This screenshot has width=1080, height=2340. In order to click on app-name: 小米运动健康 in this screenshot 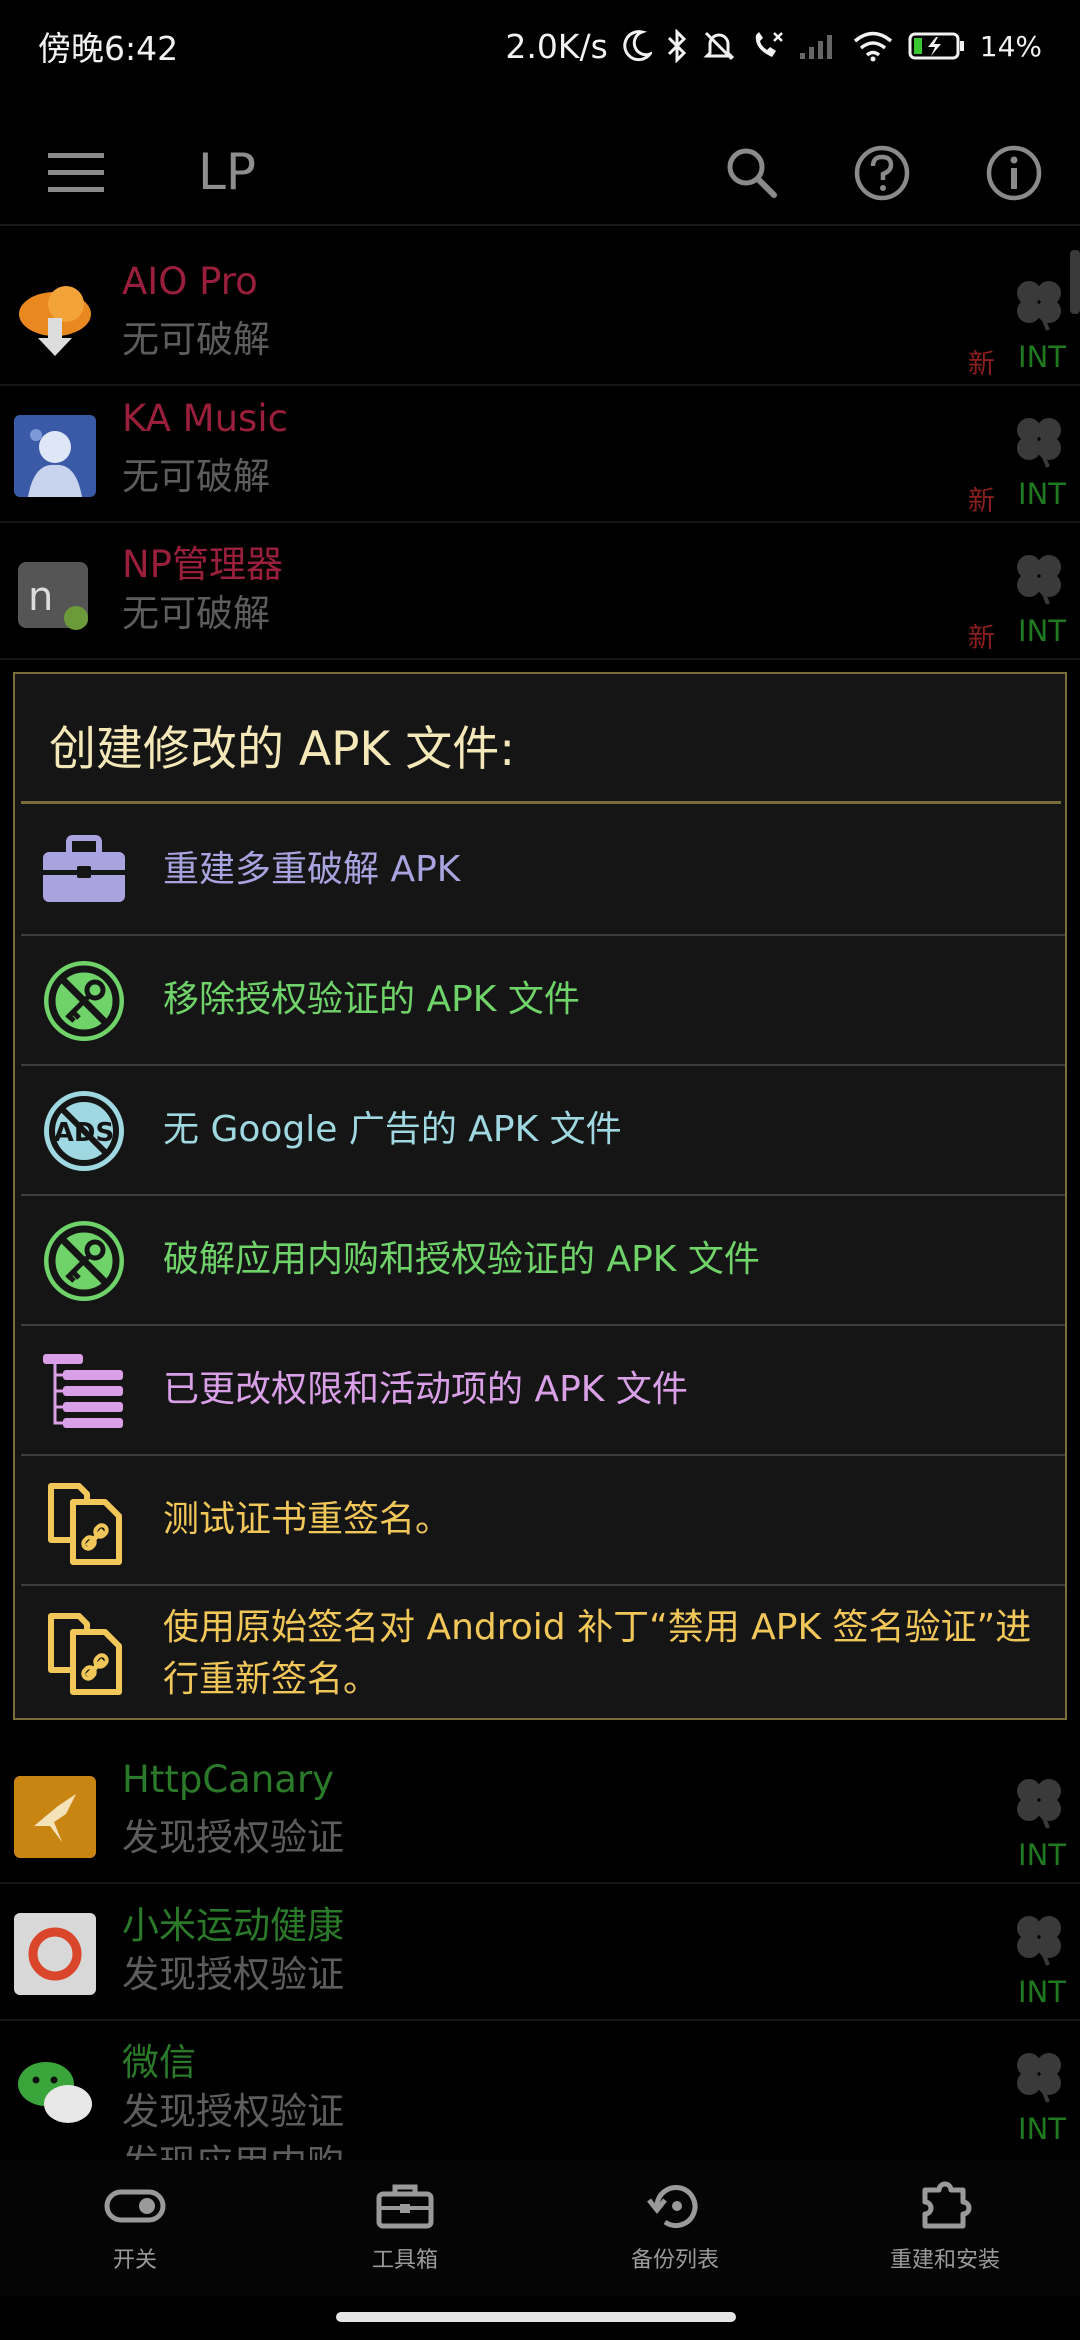, I will do `click(233, 1925)`.